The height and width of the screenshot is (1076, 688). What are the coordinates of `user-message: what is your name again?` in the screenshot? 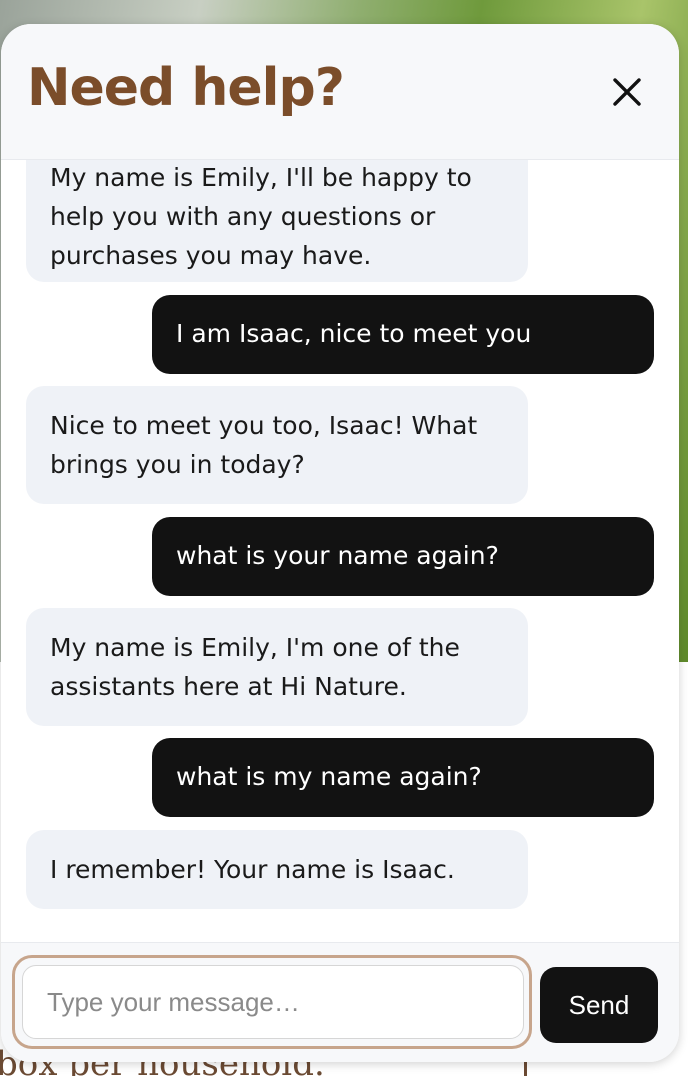 It's located at (403, 556).